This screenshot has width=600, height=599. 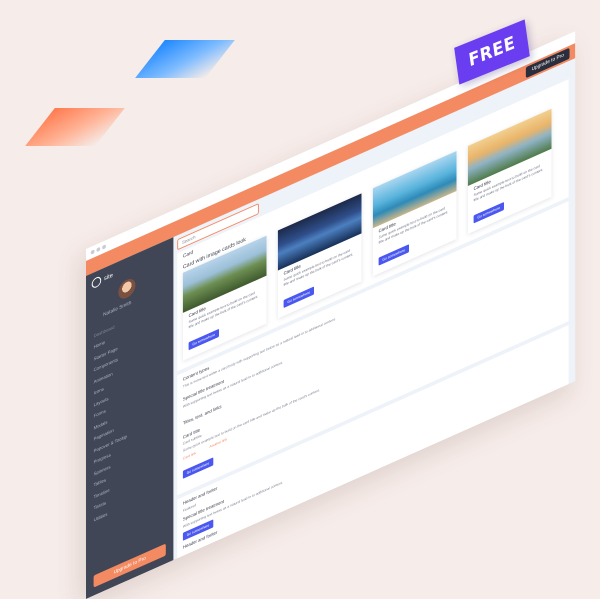 What do you see at coordinates (127, 289) in the screenshot?
I see `avatar` at bounding box center [127, 289].